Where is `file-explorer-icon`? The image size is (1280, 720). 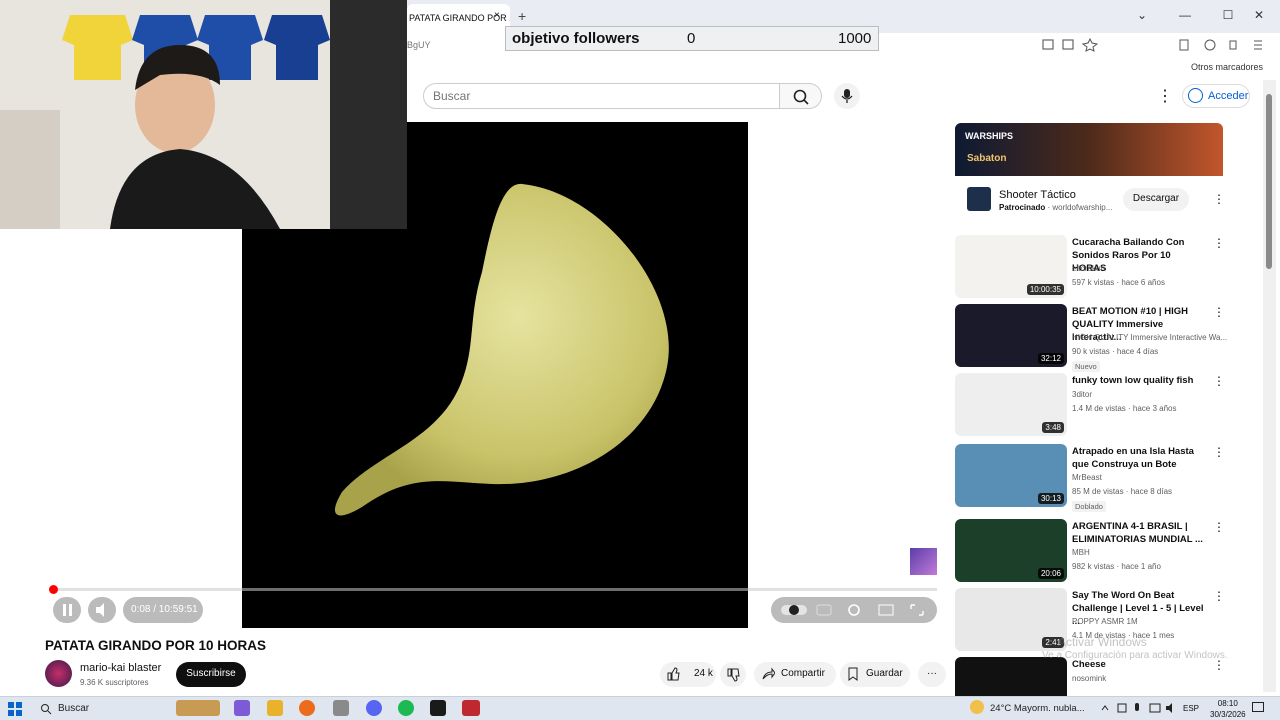 file-explorer-icon is located at coordinates (275, 708).